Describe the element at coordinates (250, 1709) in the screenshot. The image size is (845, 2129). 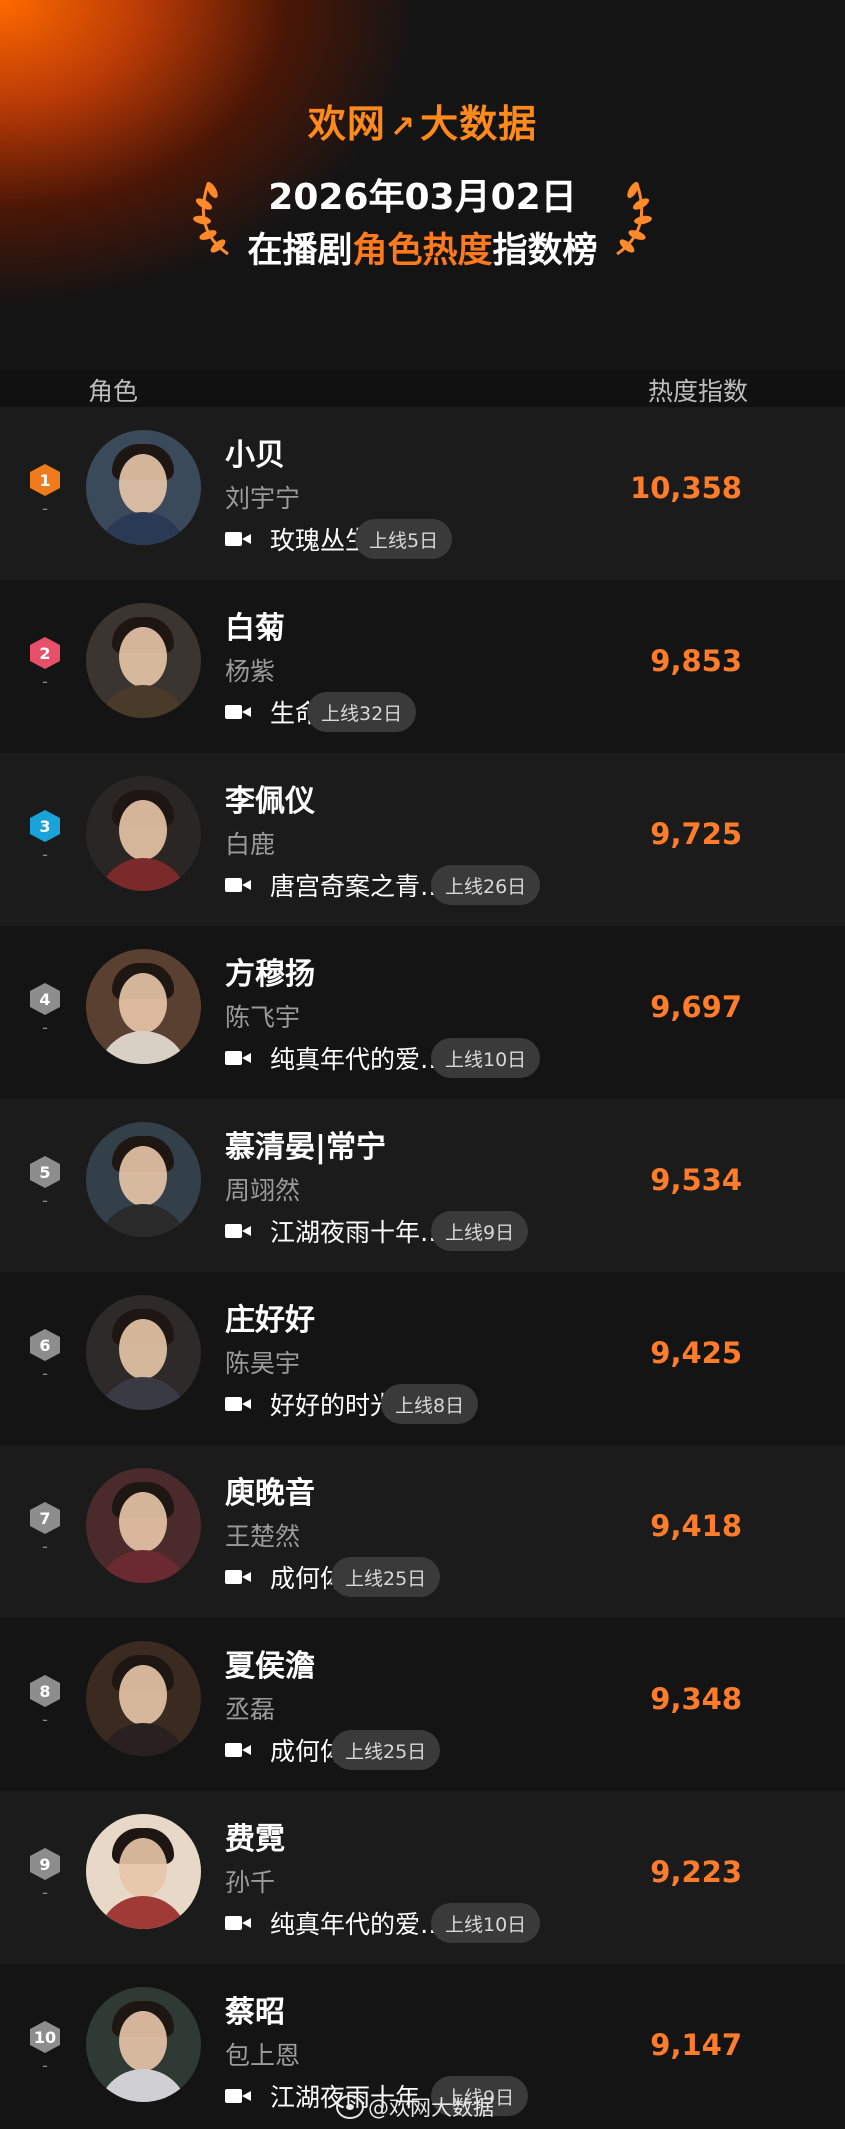
I see `actor-name: 丞磊` at that location.